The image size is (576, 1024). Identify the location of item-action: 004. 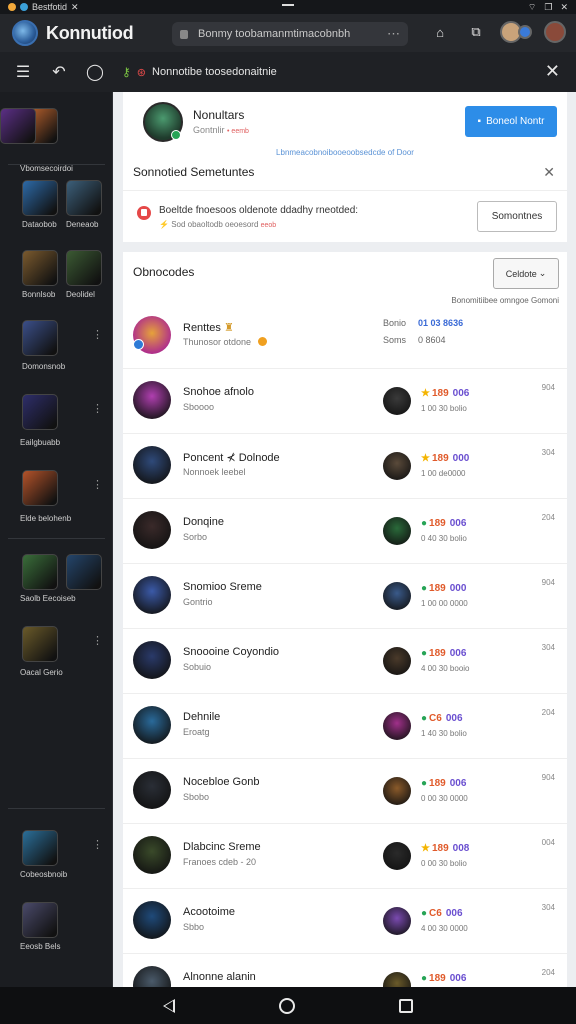
(548, 842).